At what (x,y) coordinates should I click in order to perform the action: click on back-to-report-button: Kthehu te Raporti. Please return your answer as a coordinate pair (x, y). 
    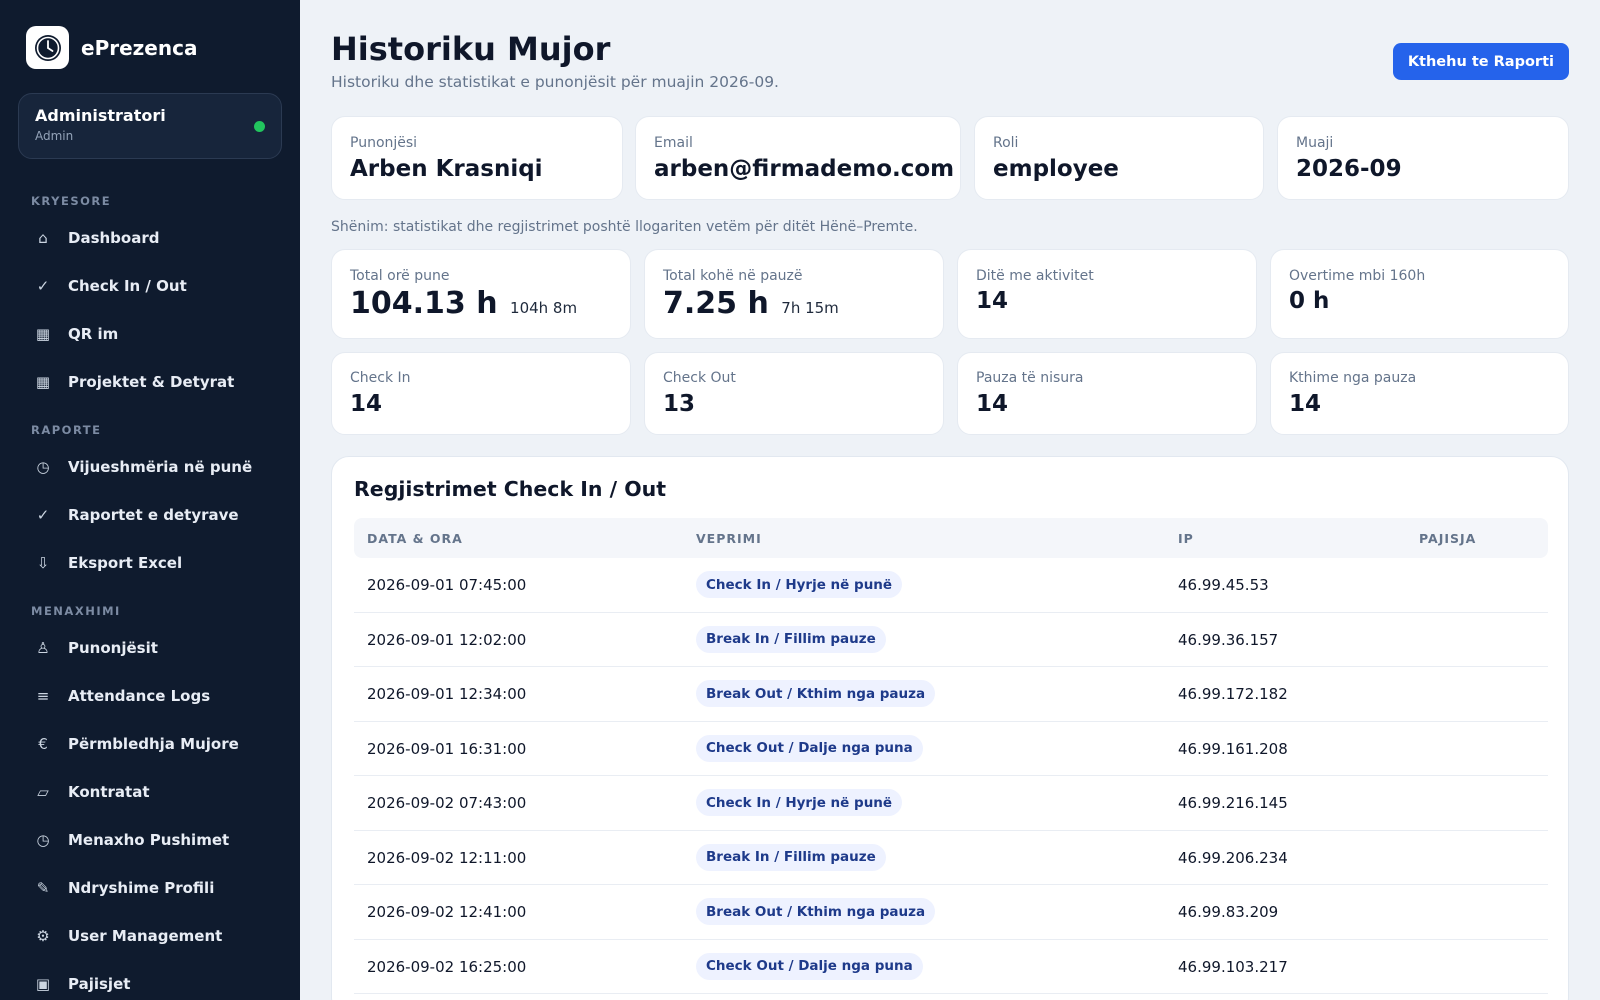
    Looking at the image, I should click on (1480, 61).